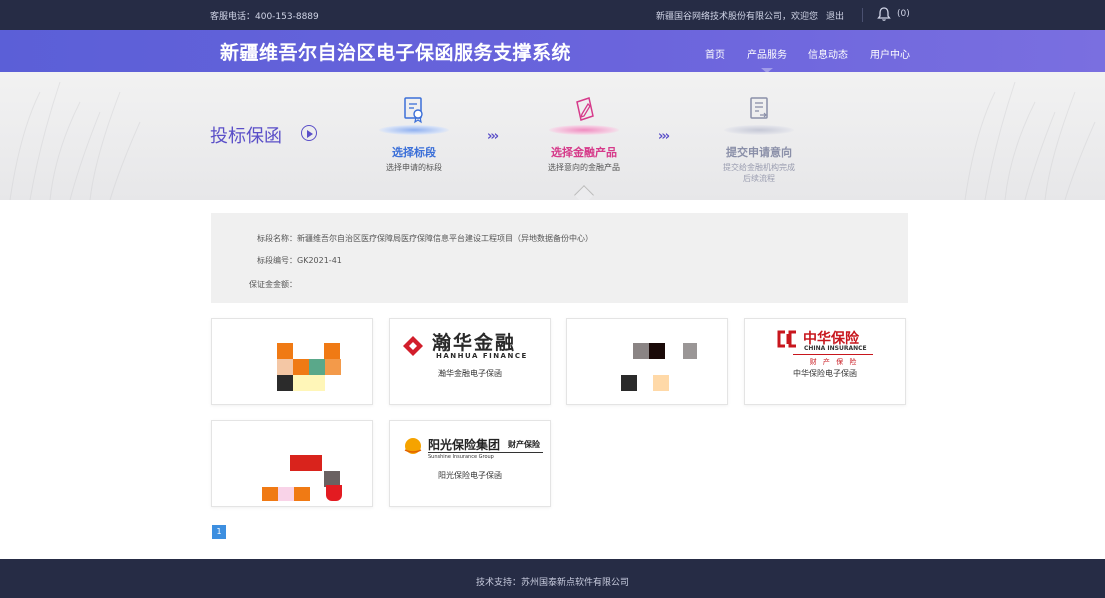 The image size is (1105, 598). I want to click on step-select-product: 选择金融产品 选择意向的金融产品, so click(582, 136).